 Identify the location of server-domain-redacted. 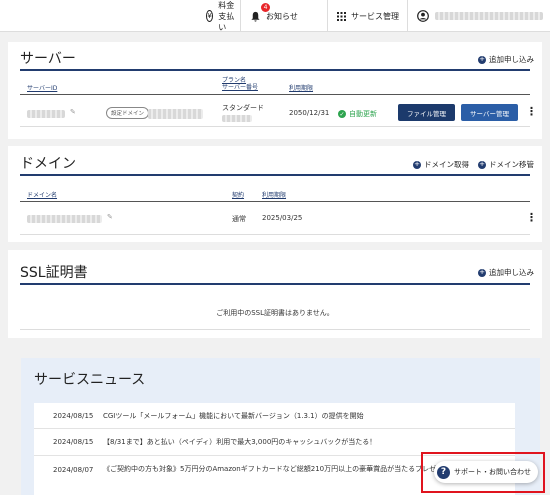
(175, 114).